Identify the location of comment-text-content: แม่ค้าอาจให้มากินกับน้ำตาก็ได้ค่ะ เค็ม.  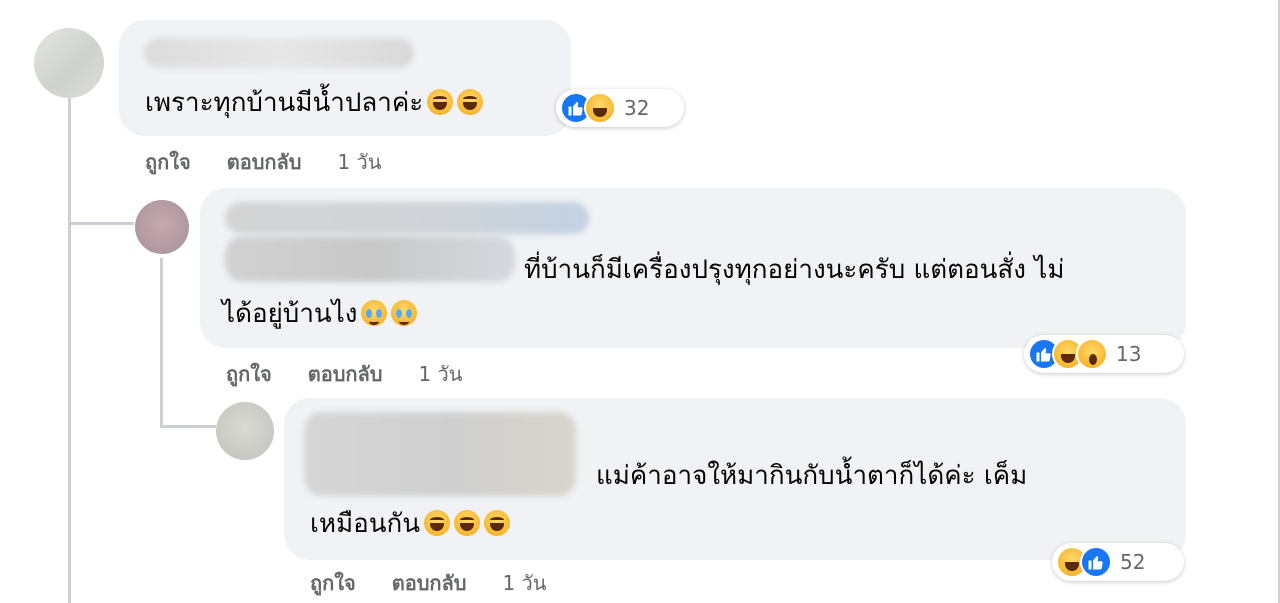
(812, 476).